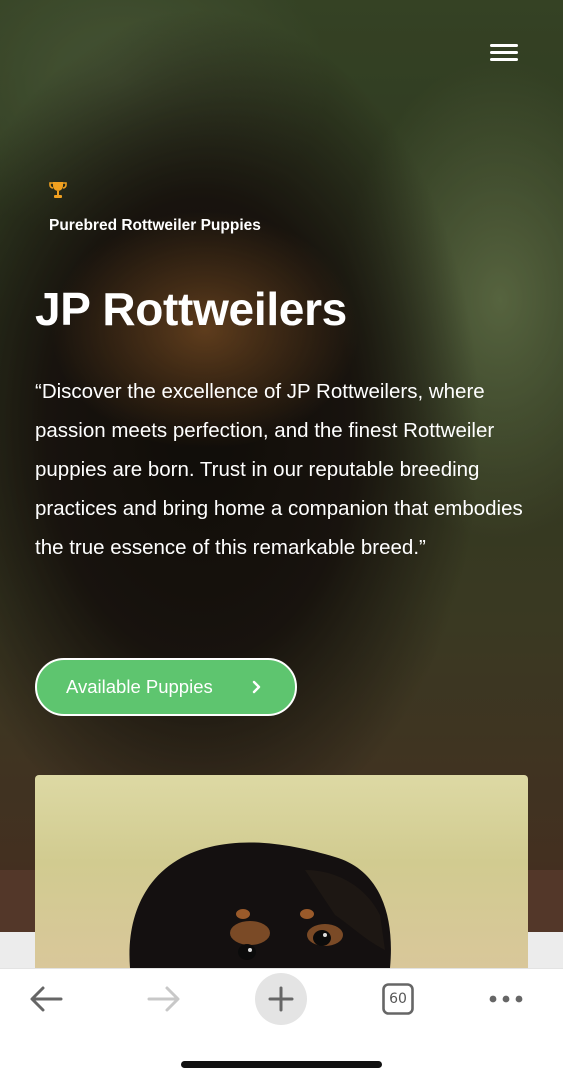 This screenshot has width=563, height=1081. I want to click on tabs-button: 60, so click(398, 999).